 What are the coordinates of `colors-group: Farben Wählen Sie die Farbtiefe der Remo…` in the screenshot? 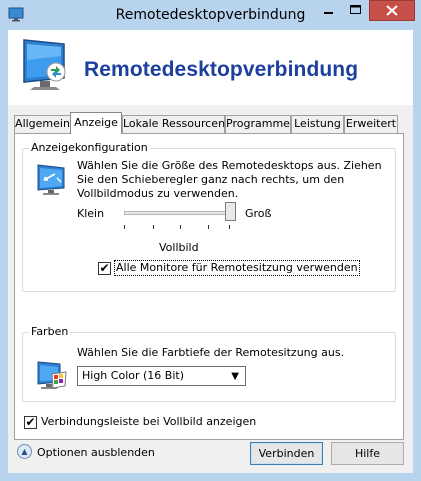 It's located at (209, 363).